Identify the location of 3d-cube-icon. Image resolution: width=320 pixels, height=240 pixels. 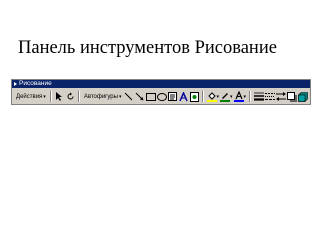
(302, 96).